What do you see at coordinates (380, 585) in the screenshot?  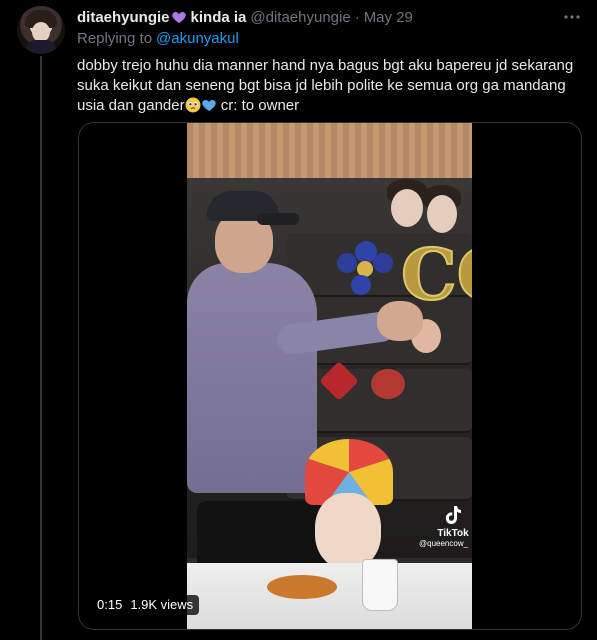 I see `cup` at bounding box center [380, 585].